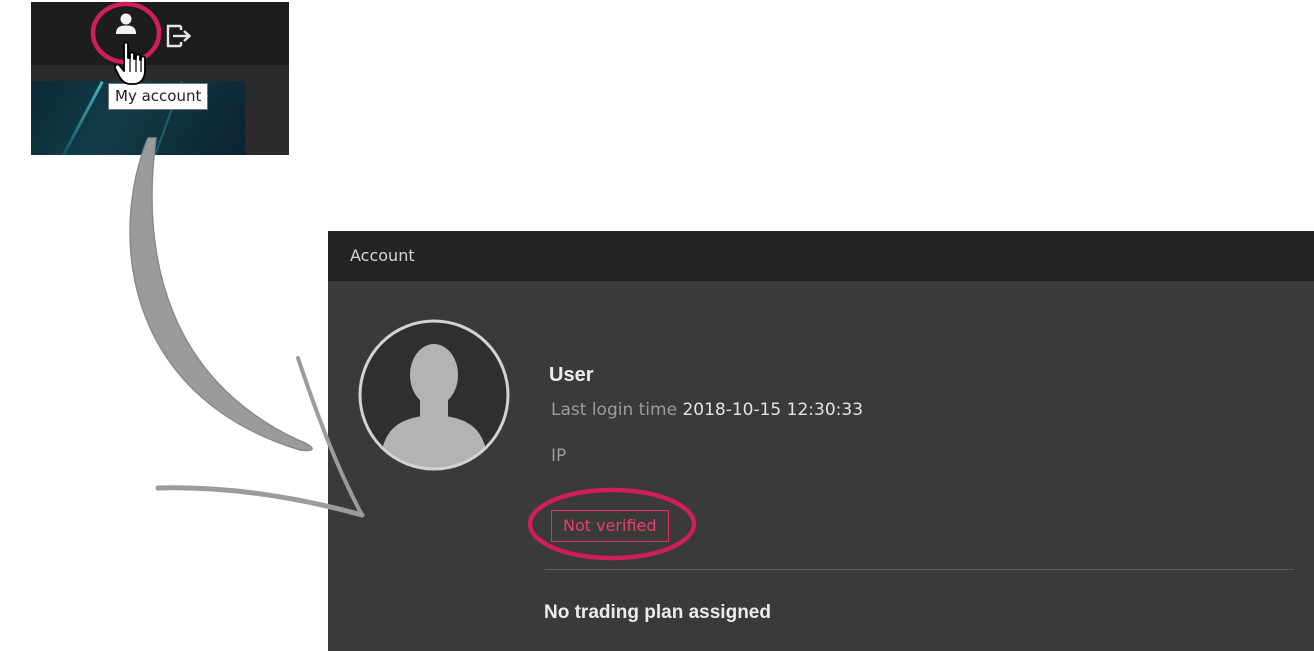 The height and width of the screenshot is (651, 1314). I want to click on person-silhouette-icon, so click(434, 395).